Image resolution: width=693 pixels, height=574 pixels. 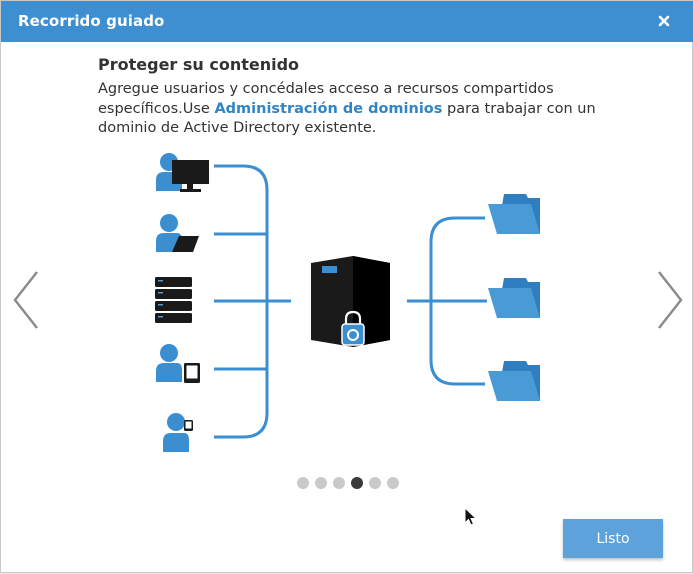 I want to click on right-connector-lines, so click(x=447, y=301).